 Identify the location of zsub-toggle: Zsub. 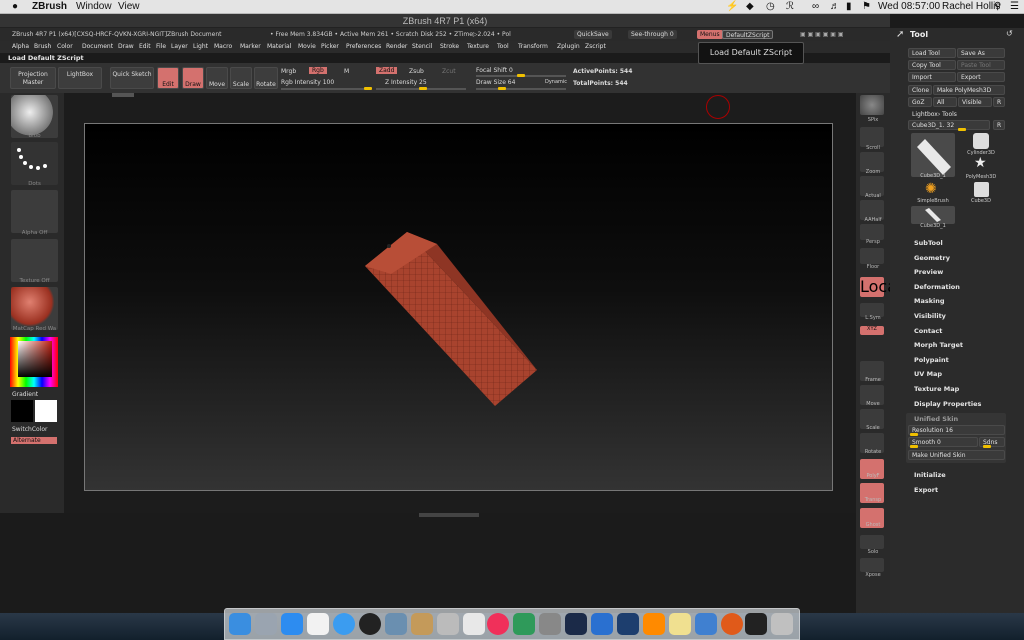
(416, 71).